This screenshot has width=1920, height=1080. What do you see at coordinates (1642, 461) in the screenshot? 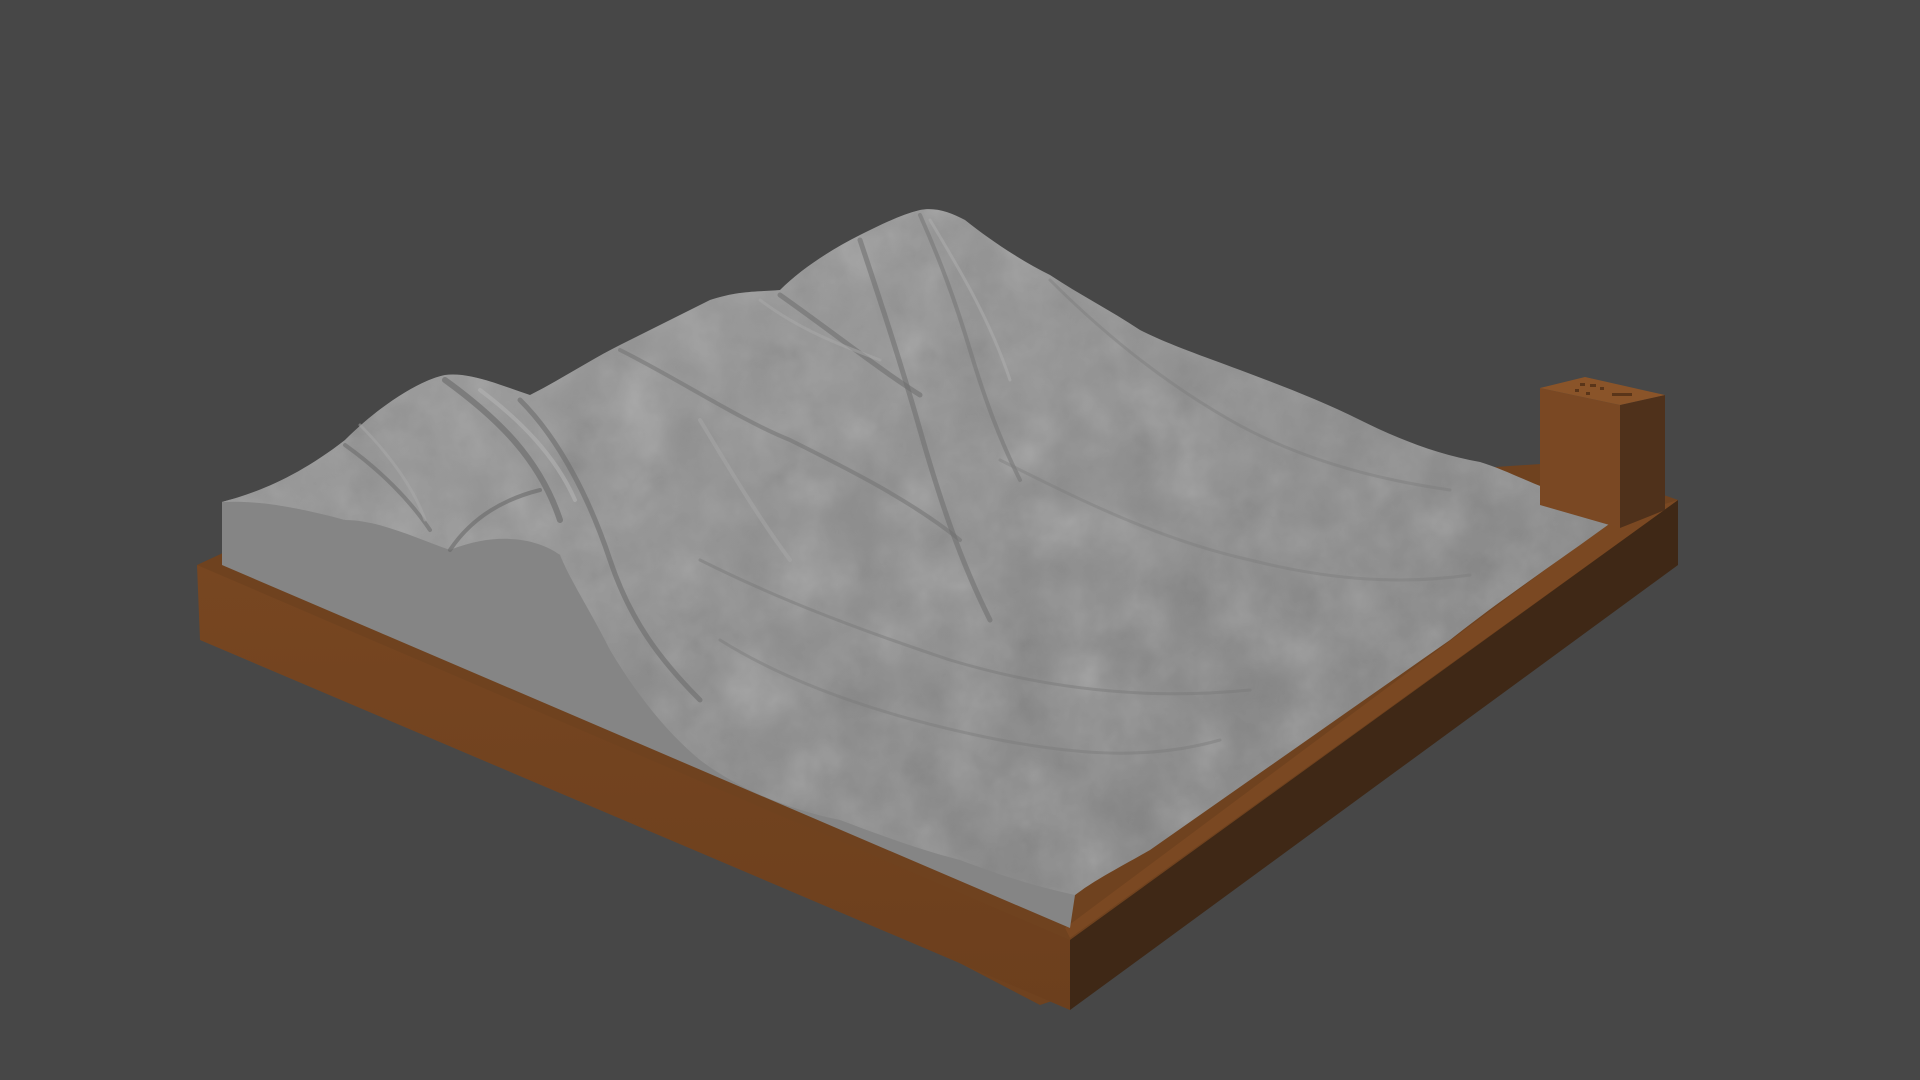
I see `label-block-side-face` at bounding box center [1642, 461].